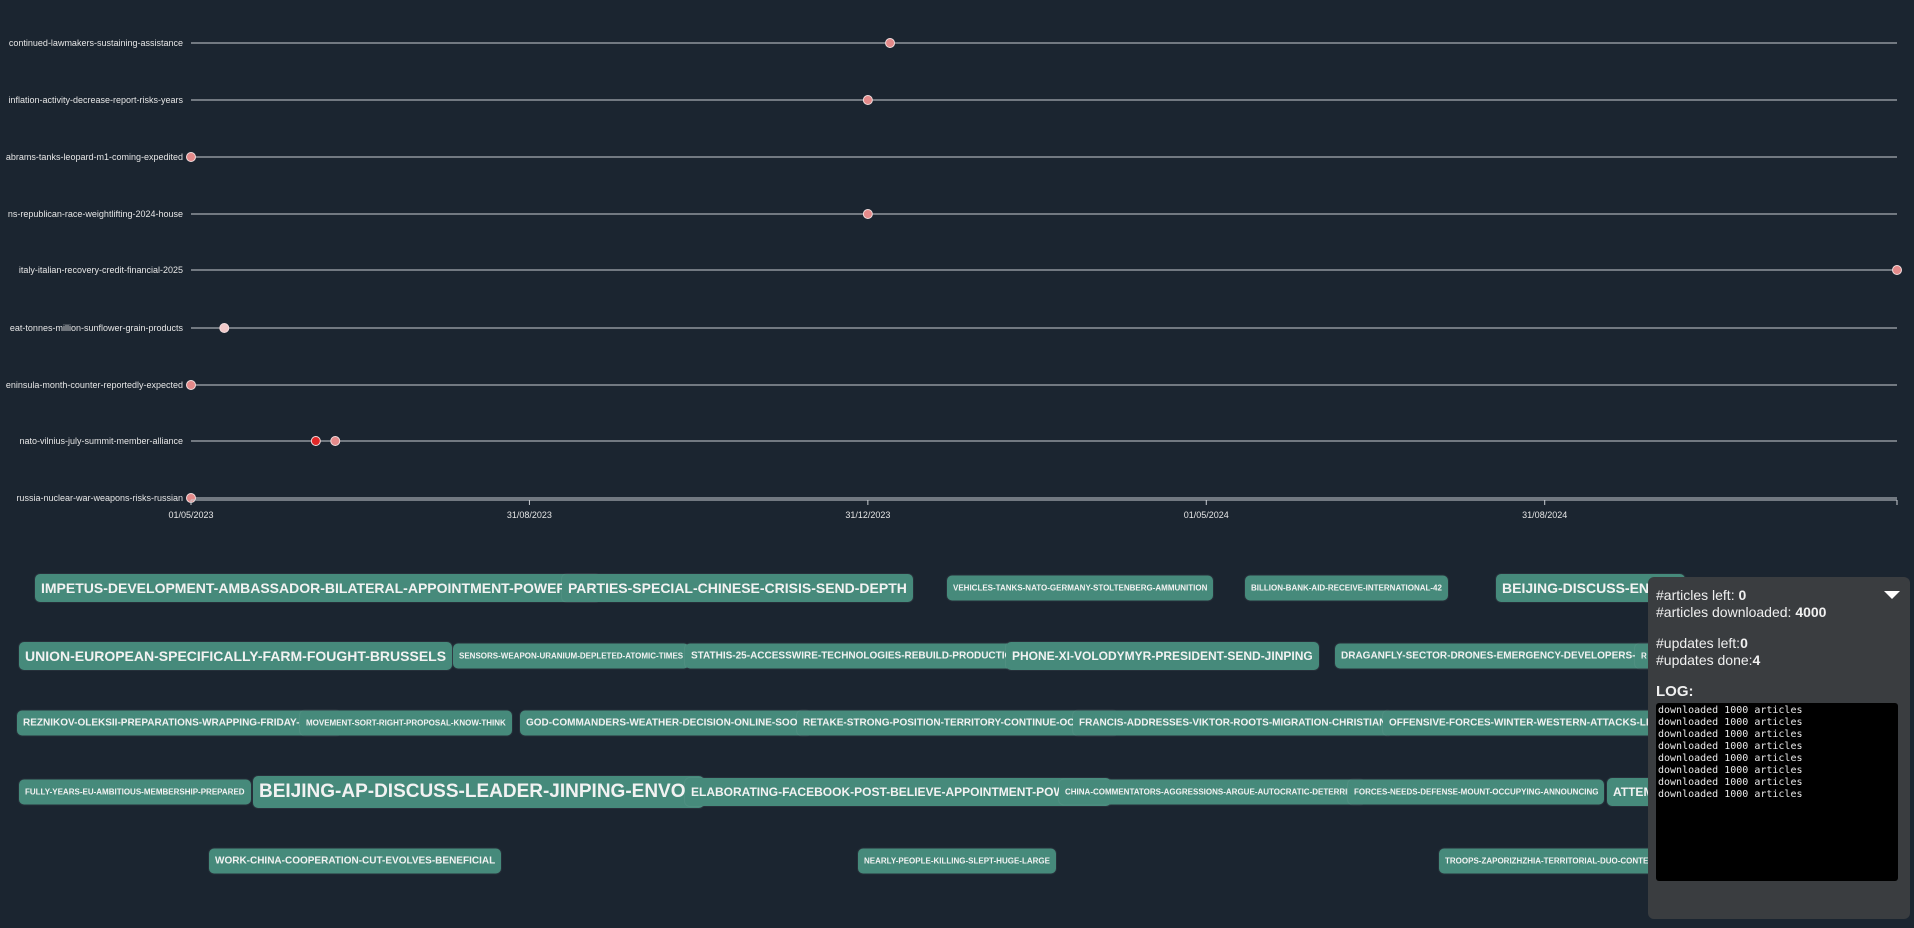 The image size is (1914, 928). I want to click on x-axis-tick-label: 01/05/2024, so click(1206, 515).